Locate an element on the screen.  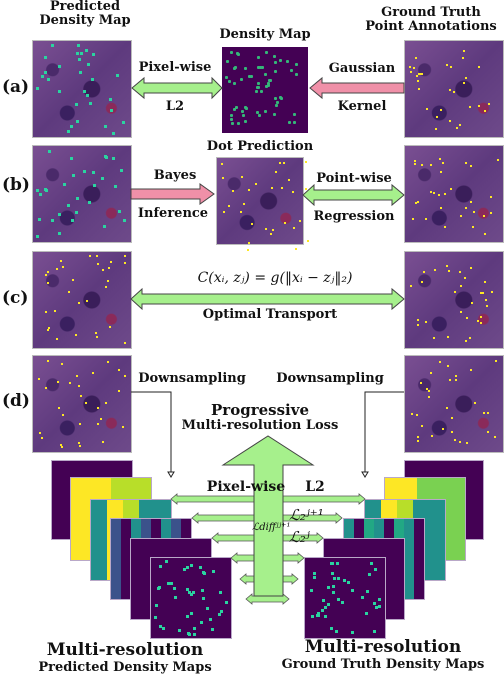
caption-predicted-line1: Multi-resolution is located at coordinates (125, 650).